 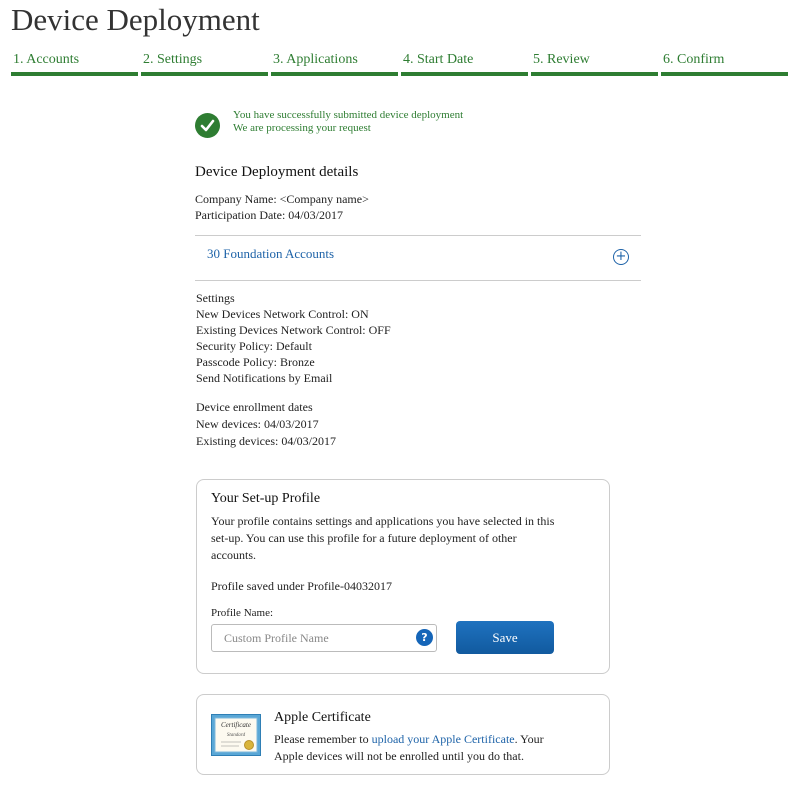 What do you see at coordinates (266, 498) in the screenshot?
I see `profile-title: Your Set-up Profile` at bounding box center [266, 498].